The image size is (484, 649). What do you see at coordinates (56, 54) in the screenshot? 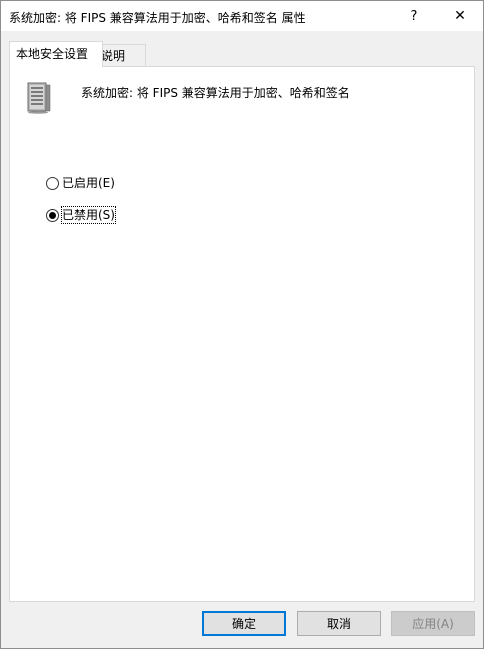
I see `tab-local-security-setting: 本地安全设置` at bounding box center [56, 54].